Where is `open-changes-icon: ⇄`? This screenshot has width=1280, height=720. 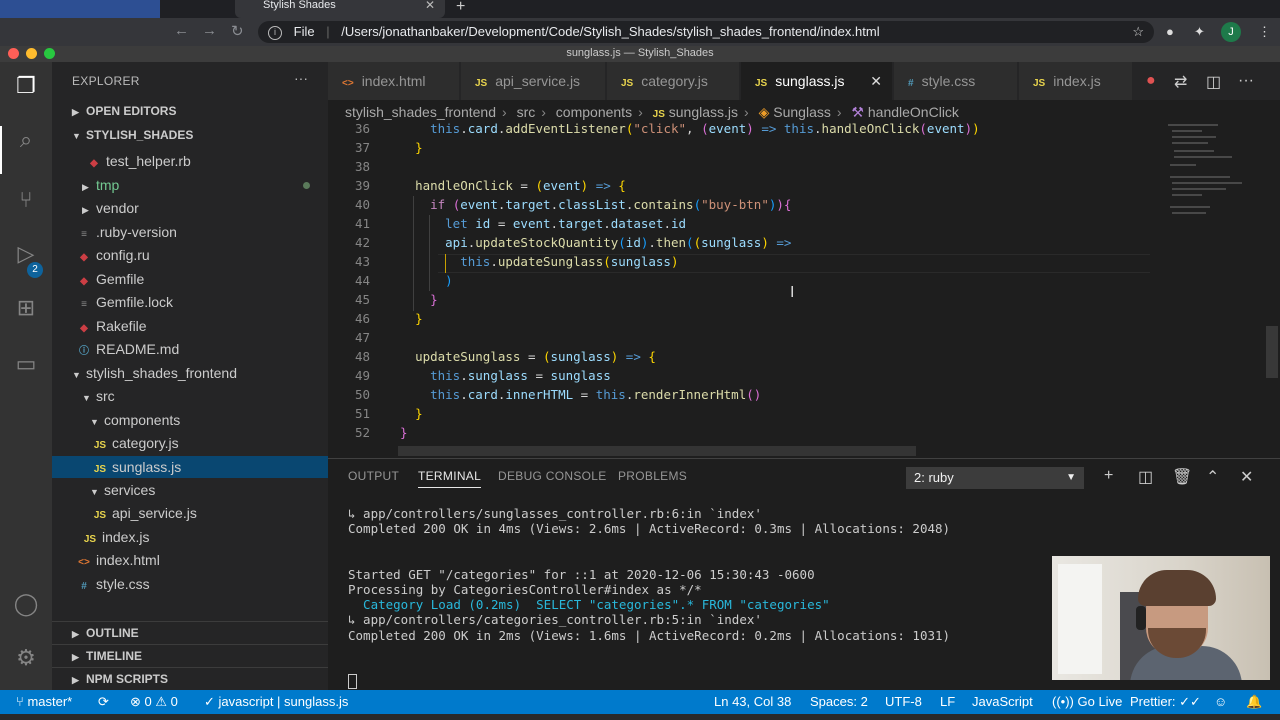 open-changes-icon: ⇄ is located at coordinates (1180, 82).